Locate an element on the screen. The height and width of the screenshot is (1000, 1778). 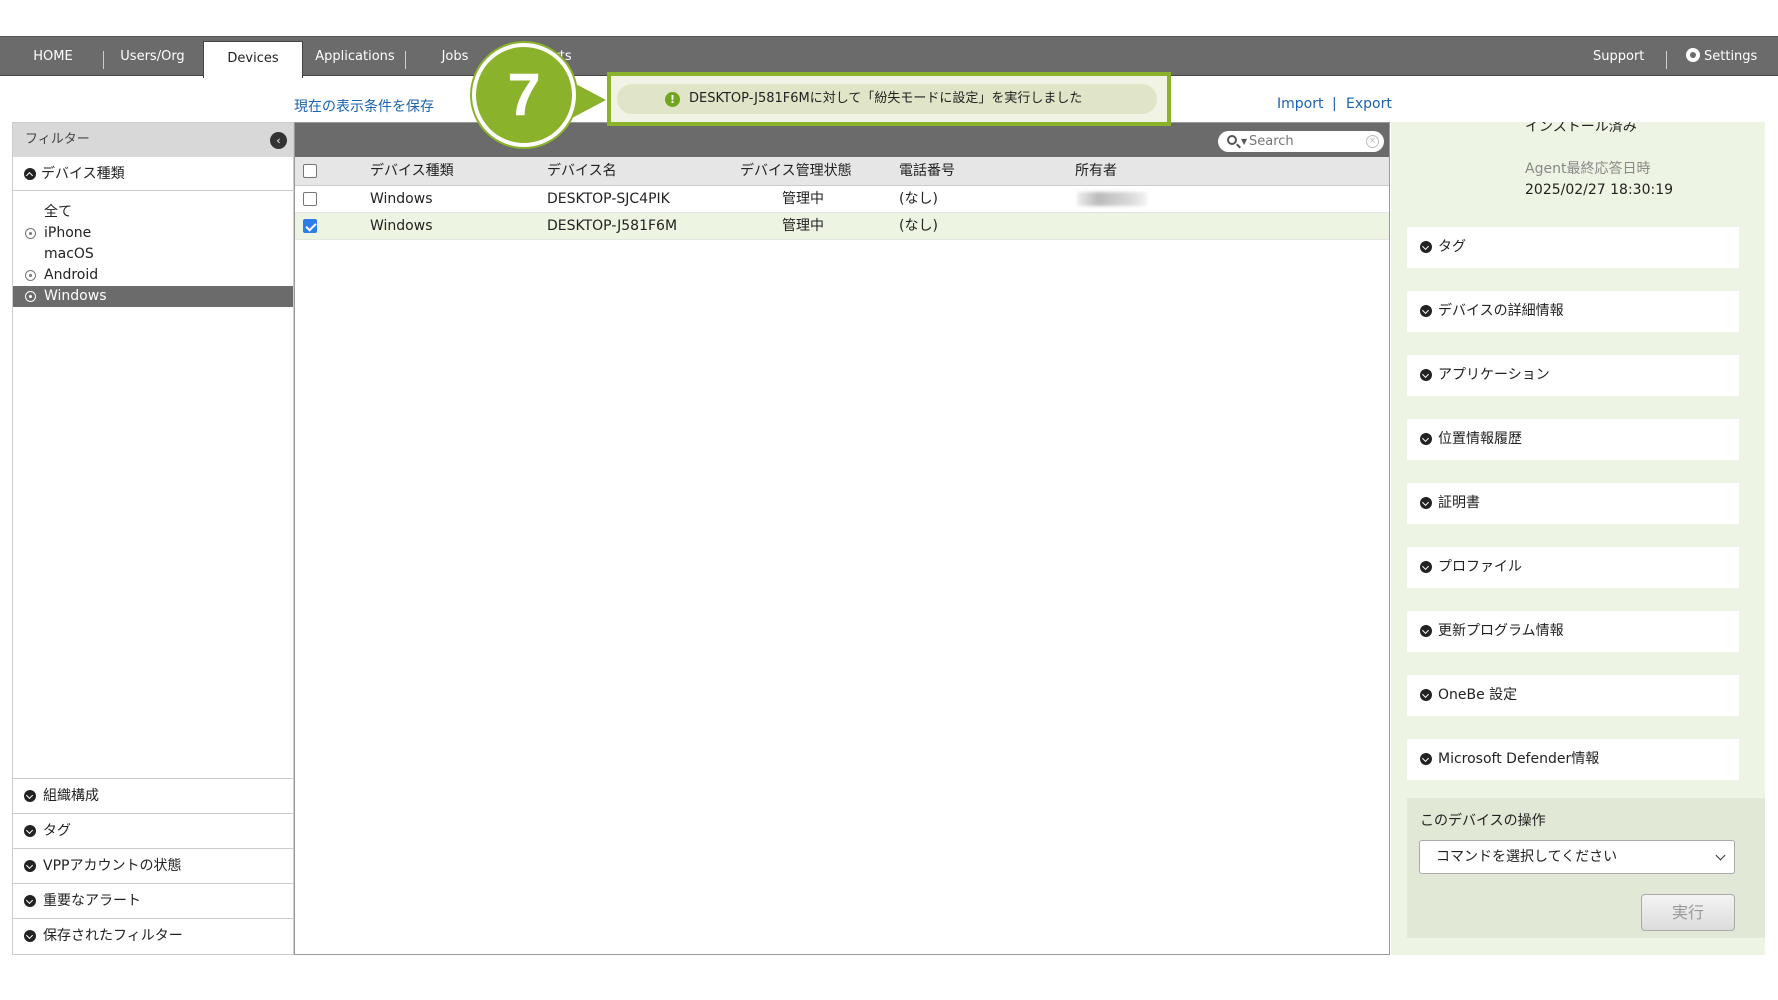
command-select-value: コマンドを選択してください is located at coordinates (1527, 857).